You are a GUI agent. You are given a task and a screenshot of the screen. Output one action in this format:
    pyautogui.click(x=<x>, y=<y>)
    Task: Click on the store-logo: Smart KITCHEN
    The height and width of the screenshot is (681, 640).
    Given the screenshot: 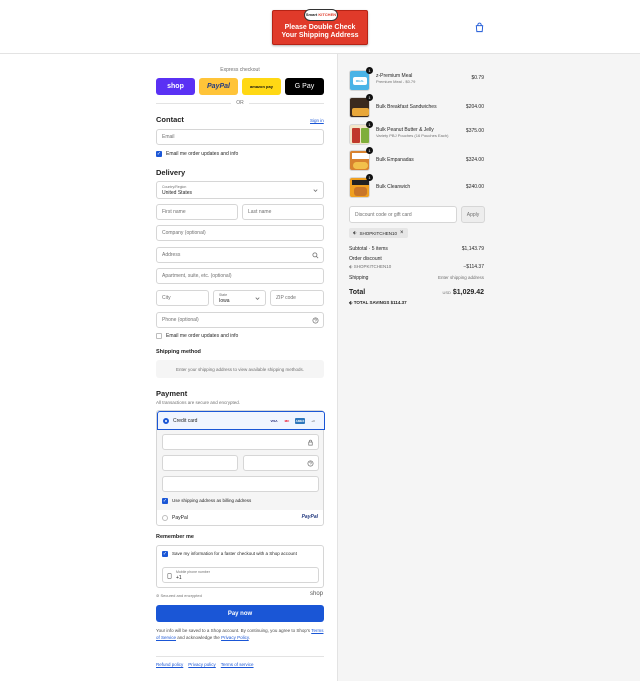 What is the action you would take?
    pyautogui.click(x=321, y=15)
    